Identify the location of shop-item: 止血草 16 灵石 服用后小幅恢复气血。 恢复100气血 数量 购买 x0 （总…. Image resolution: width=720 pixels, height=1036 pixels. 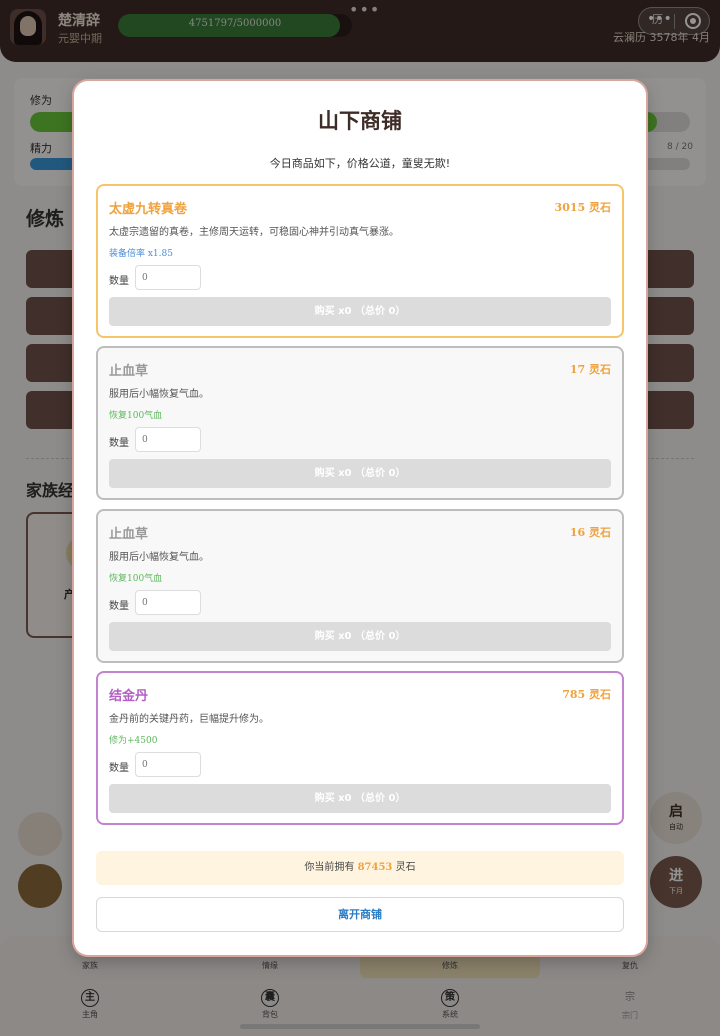
(360, 586).